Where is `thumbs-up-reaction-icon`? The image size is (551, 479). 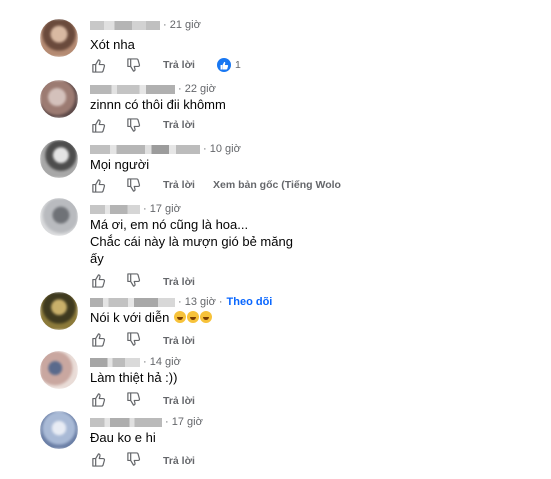
thumbs-up-reaction-icon is located at coordinates (224, 65).